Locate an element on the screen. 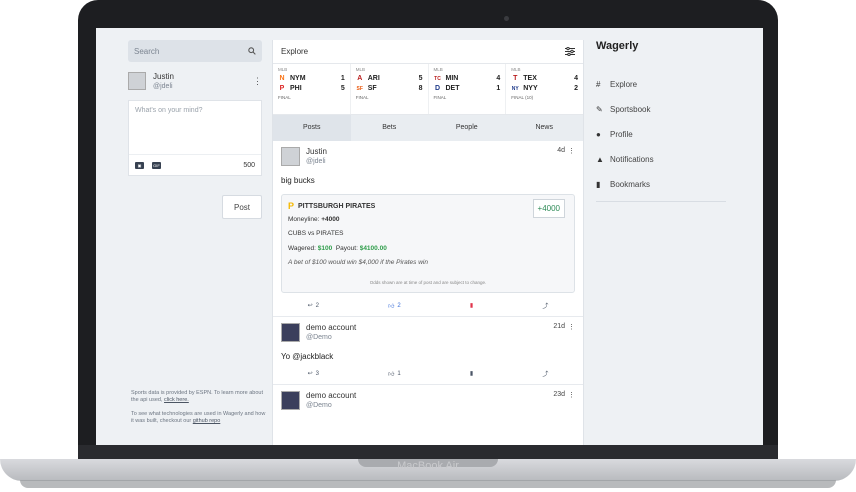 Image resolution: width=856 pixels, height=492 pixels. moneyline: Moneyline: +4000 is located at coordinates (314, 219).